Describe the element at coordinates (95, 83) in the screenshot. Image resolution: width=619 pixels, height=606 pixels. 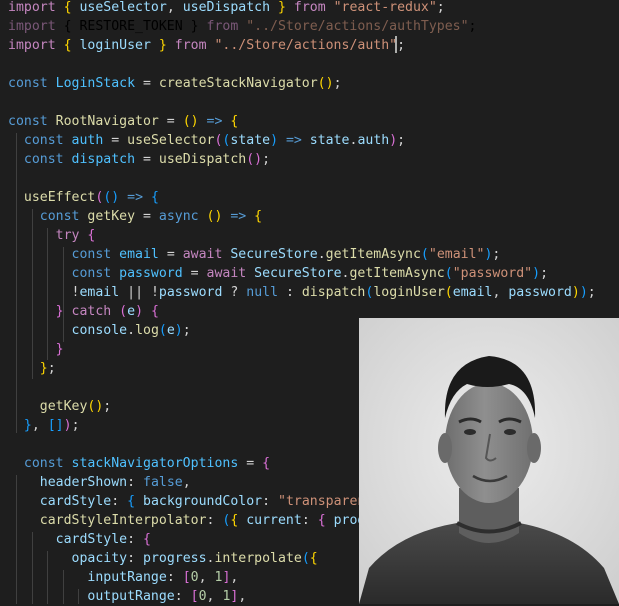
I see `code-token: LoginStack` at that location.